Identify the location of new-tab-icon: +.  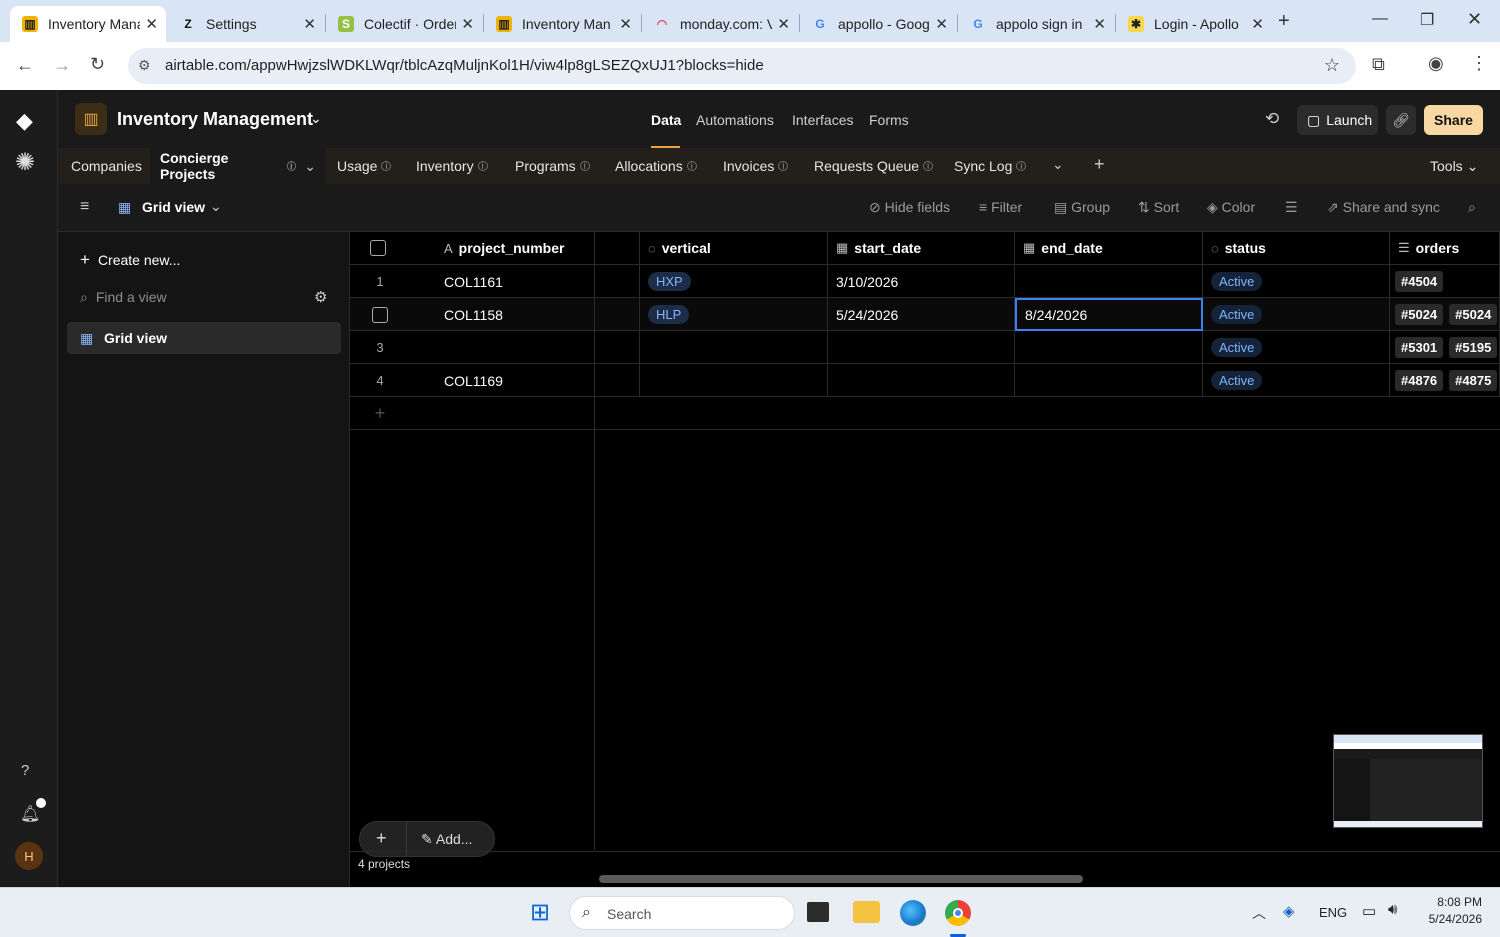
(1284, 21).